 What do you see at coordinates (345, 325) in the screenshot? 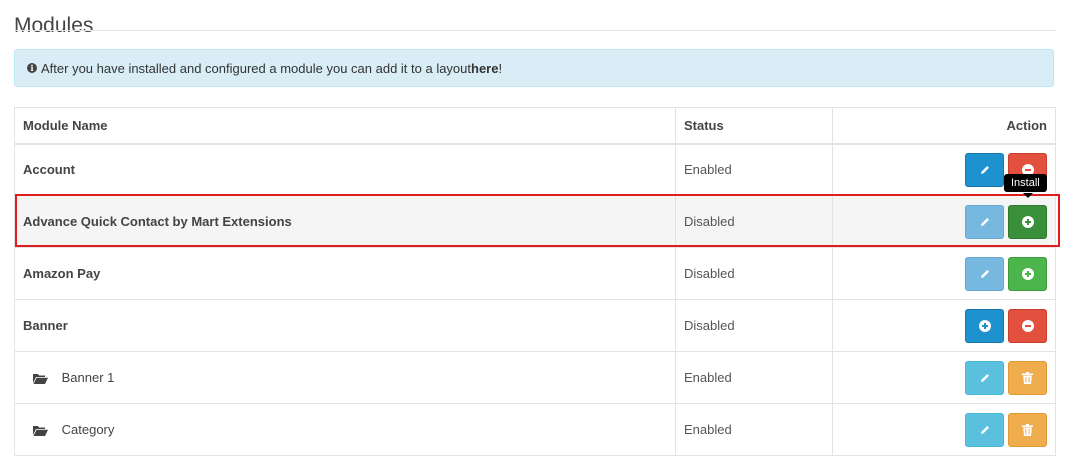
I see `module-name: Banner` at bounding box center [345, 325].